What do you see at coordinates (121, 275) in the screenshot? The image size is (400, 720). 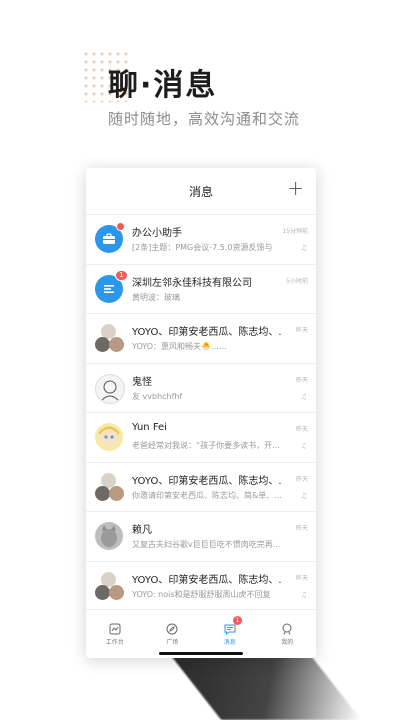 I see `unread-badge: 1` at bounding box center [121, 275].